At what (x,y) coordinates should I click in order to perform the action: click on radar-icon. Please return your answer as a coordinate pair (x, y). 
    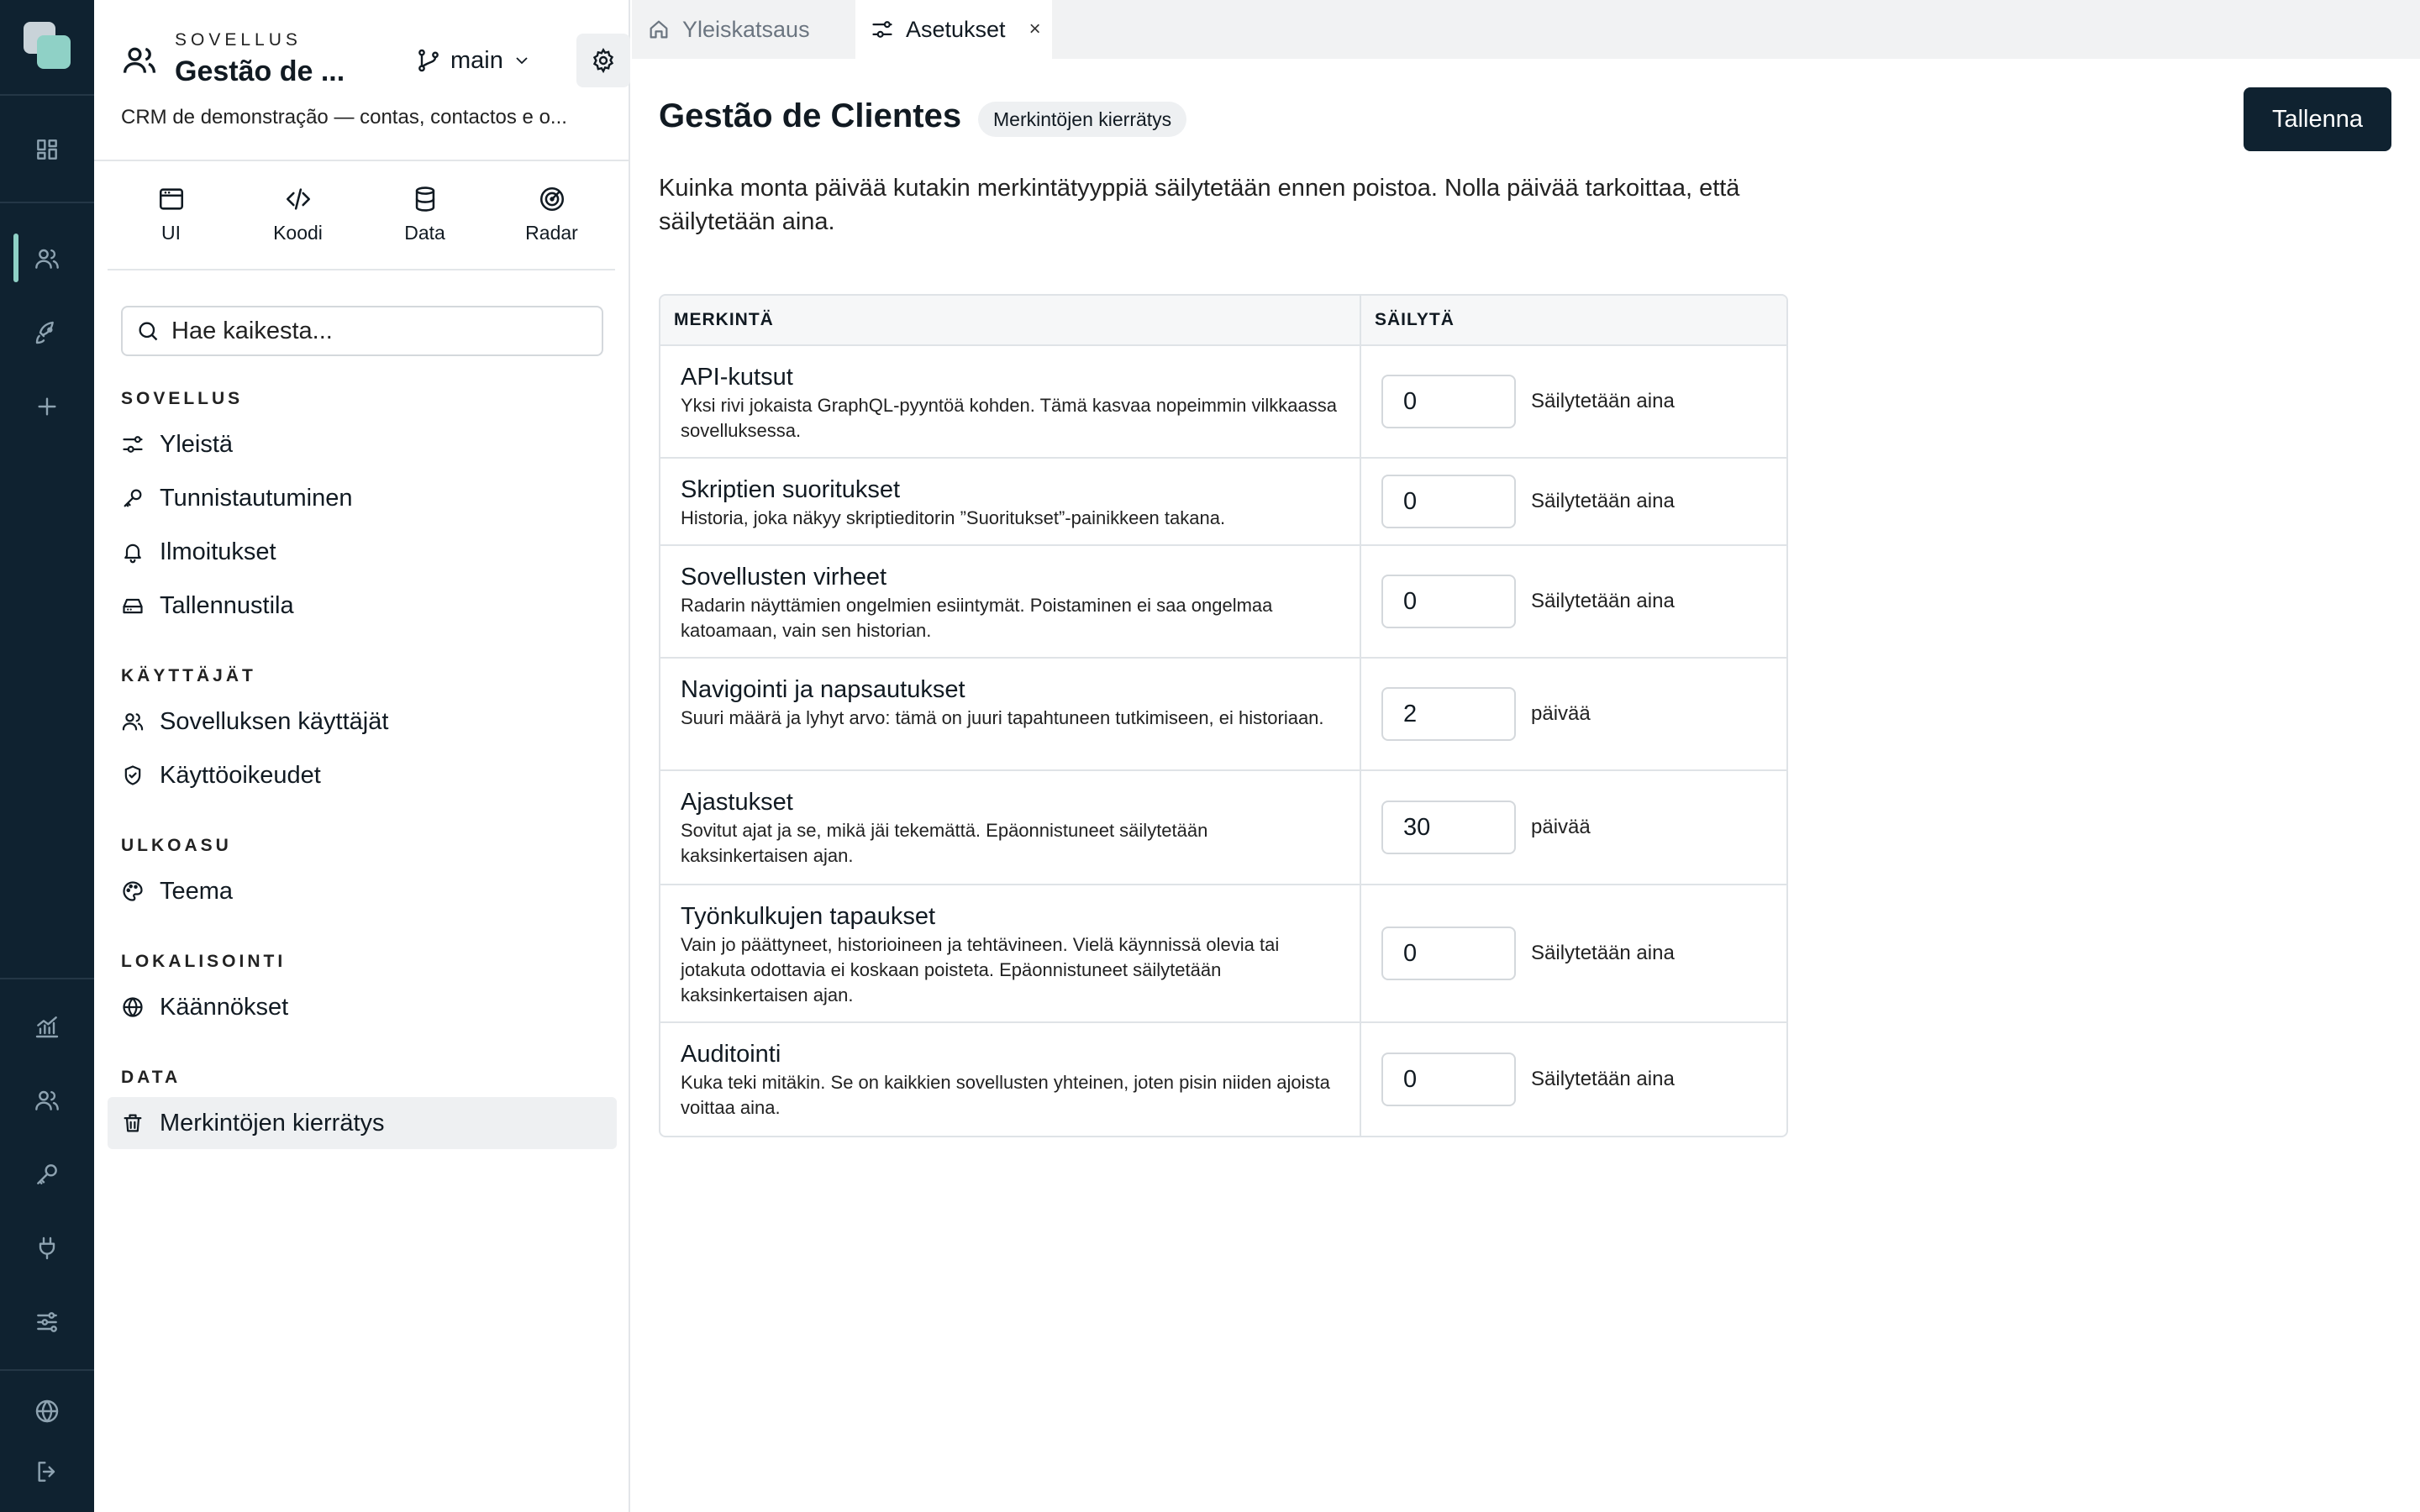
    Looking at the image, I should click on (552, 199).